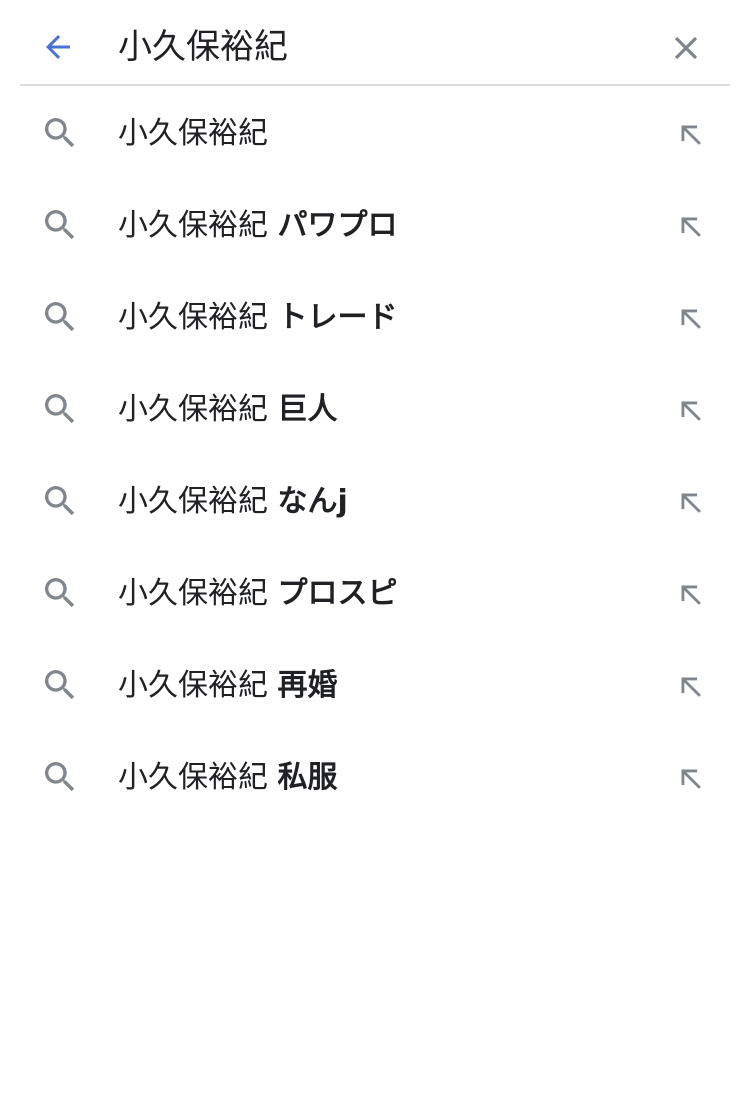 The height and width of the screenshot is (1104, 750). I want to click on clear-button, so click(686, 48).